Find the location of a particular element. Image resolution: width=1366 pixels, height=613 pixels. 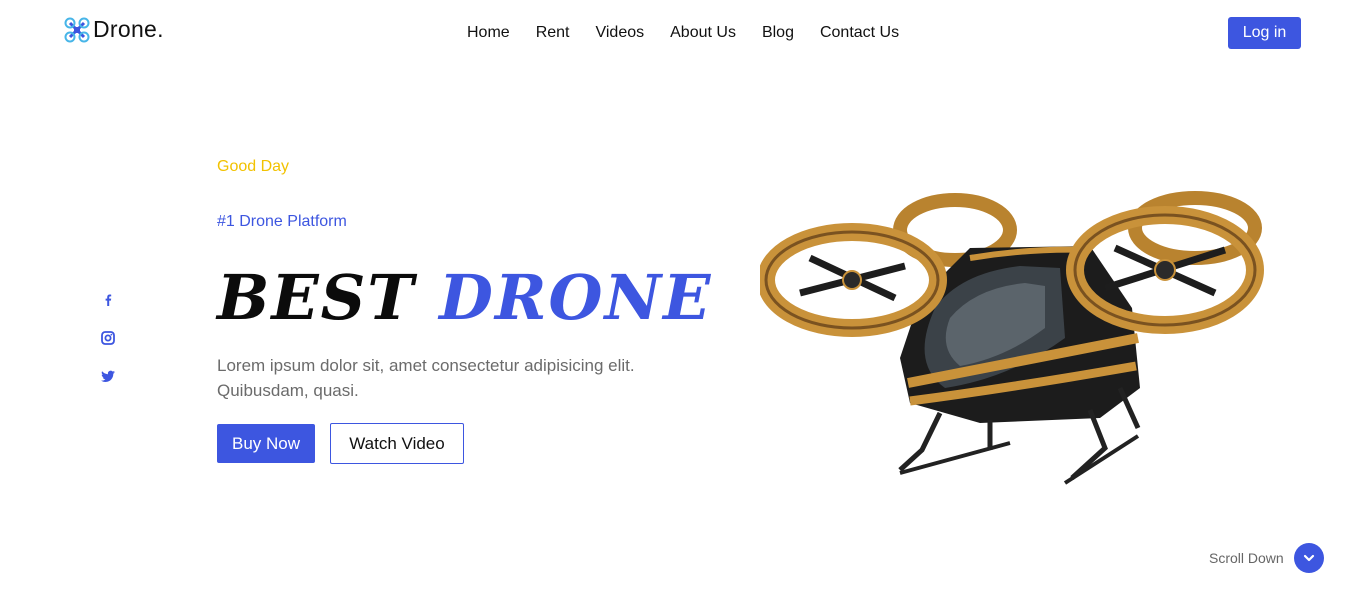

hero-title: Best Drone is located at coordinates (464, 298).